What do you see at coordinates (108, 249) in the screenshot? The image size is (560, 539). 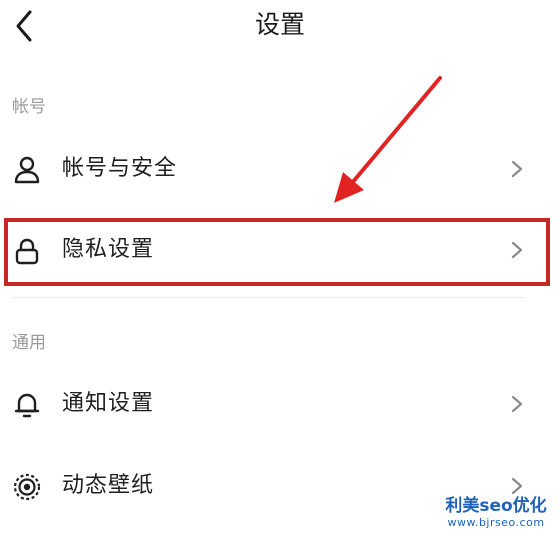 I see `row-label-privacy-settings: 隐私设置` at bounding box center [108, 249].